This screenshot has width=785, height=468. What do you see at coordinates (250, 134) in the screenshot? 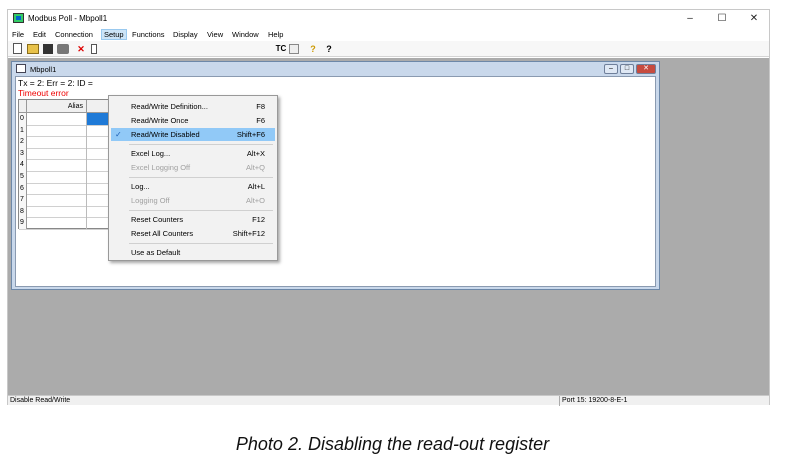
I see `menu-item-shortcut: Shift+F6` at bounding box center [250, 134].